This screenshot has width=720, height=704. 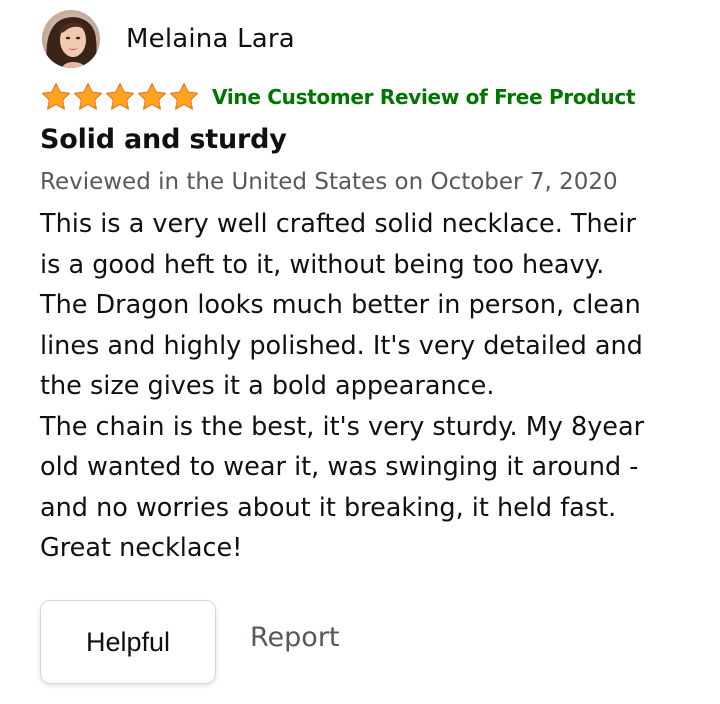 What do you see at coordinates (267, 386) in the screenshot?
I see `review-body-line: the size gives it a bold appearance.` at bounding box center [267, 386].